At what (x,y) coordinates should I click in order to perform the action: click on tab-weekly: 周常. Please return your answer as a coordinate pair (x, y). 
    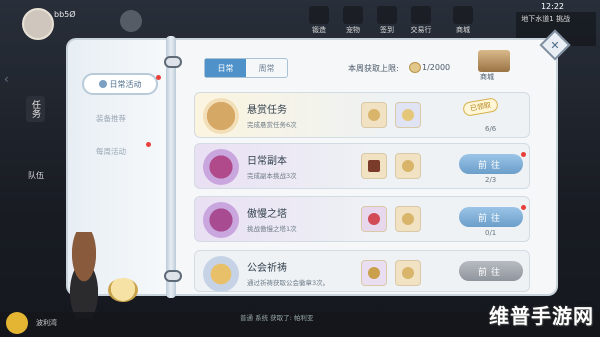
    Looking at the image, I should click on (266, 68).